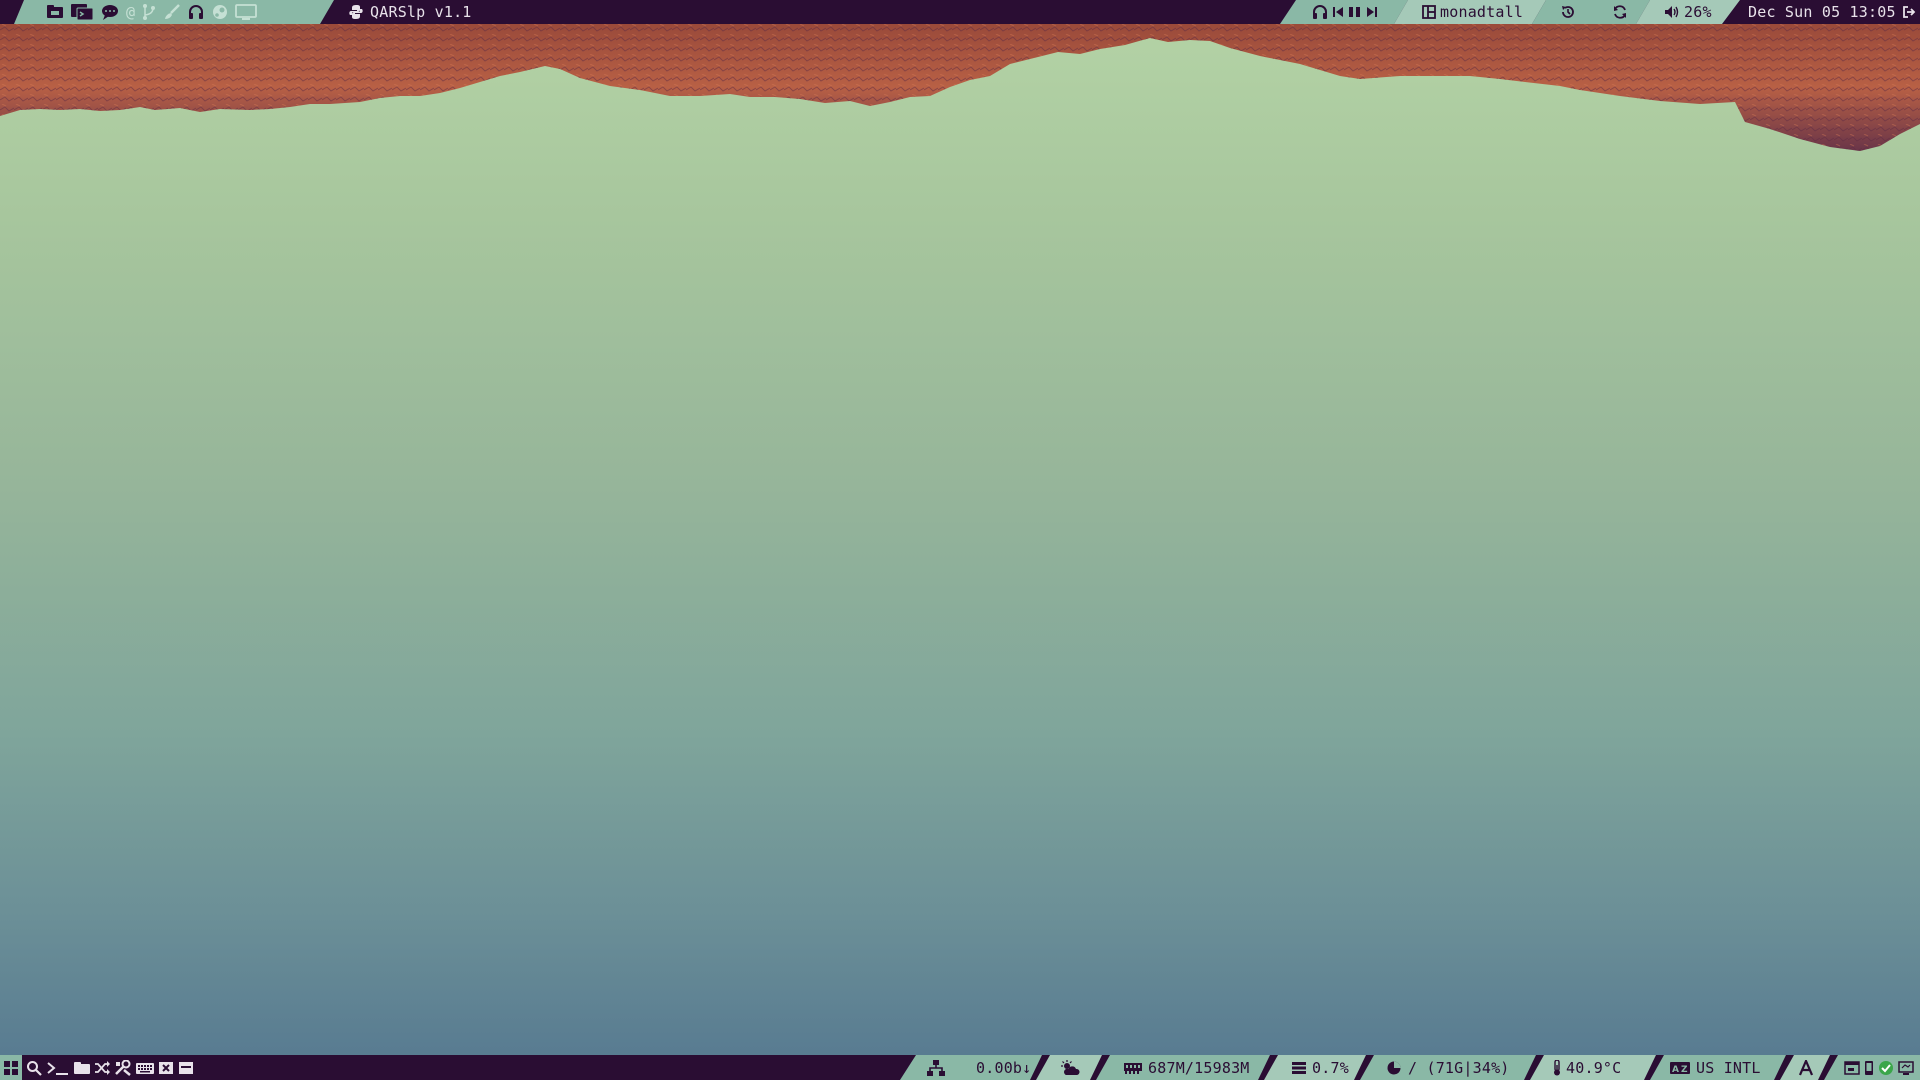 The height and width of the screenshot is (1080, 1920). I want to click on cpu-widget: 0.7%, so click(1316, 1067).